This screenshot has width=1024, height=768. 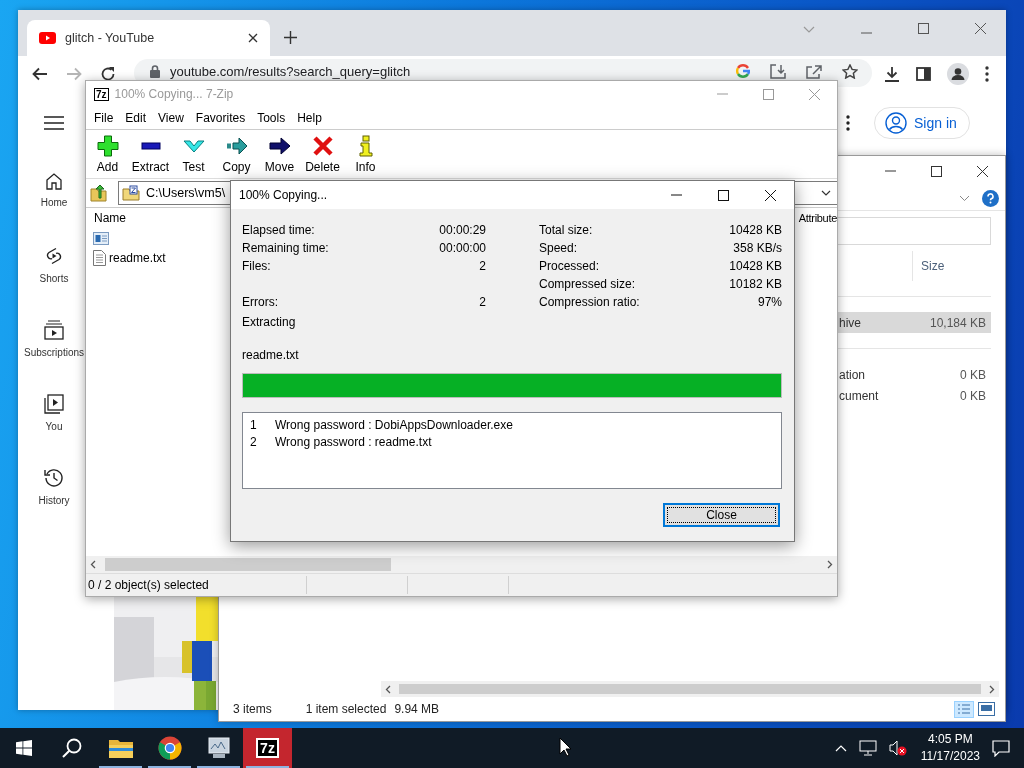 What do you see at coordinates (867, 748) in the screenshot?
I see `network-icon` at bounding box center [867, 748].